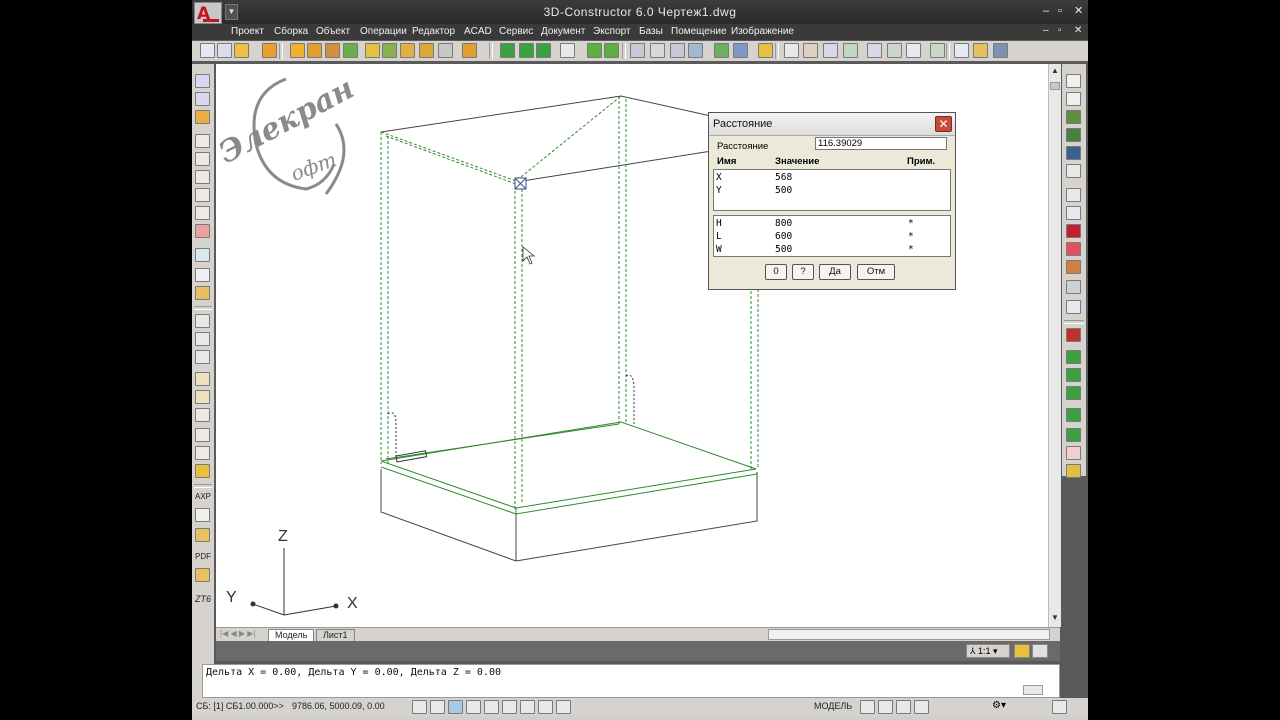 This screenshot has height=720, width=1280. Describe the element at coordinates (241, 50) in the screenshot. I see `save-project-icon` at that location.